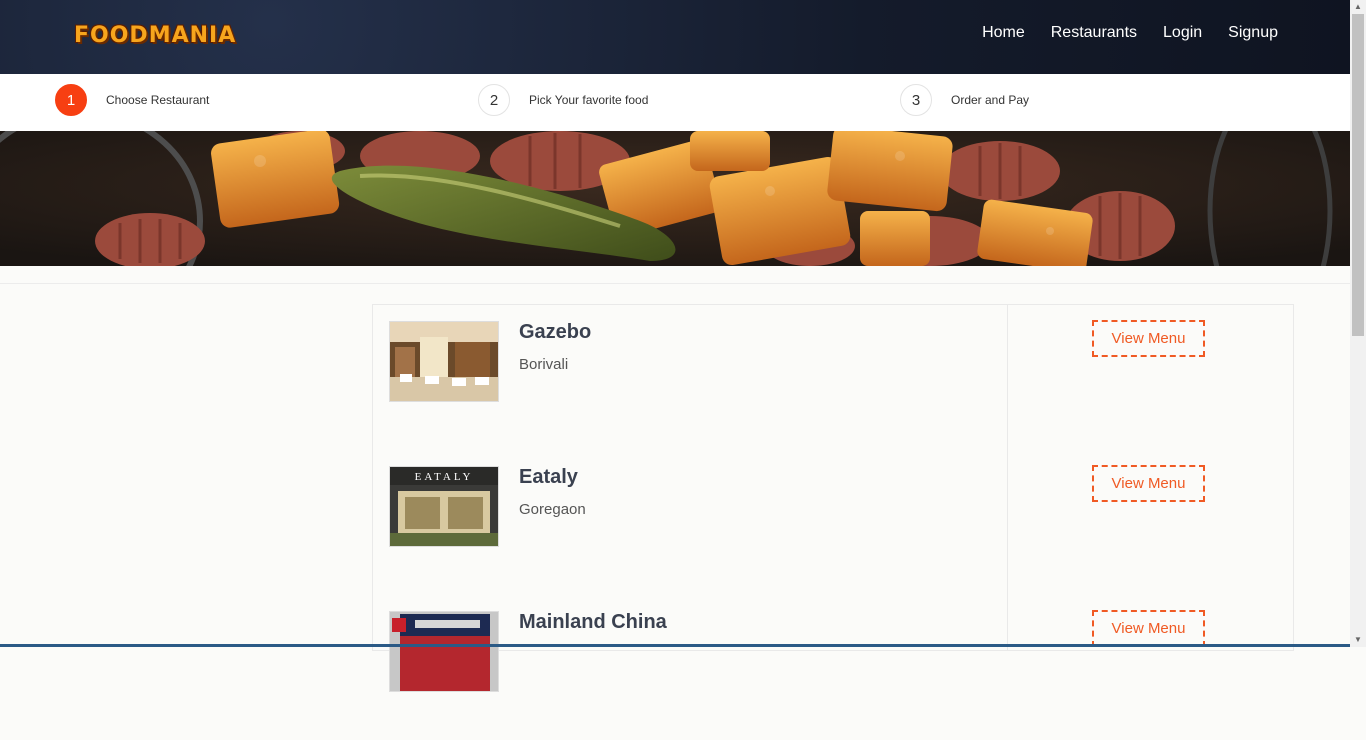 The height and width of the screenshot is (740, 1366). Describe the element at coordinates (158, 100) in the screenshot. I see `step-label: Choose Restaurant` at that location.